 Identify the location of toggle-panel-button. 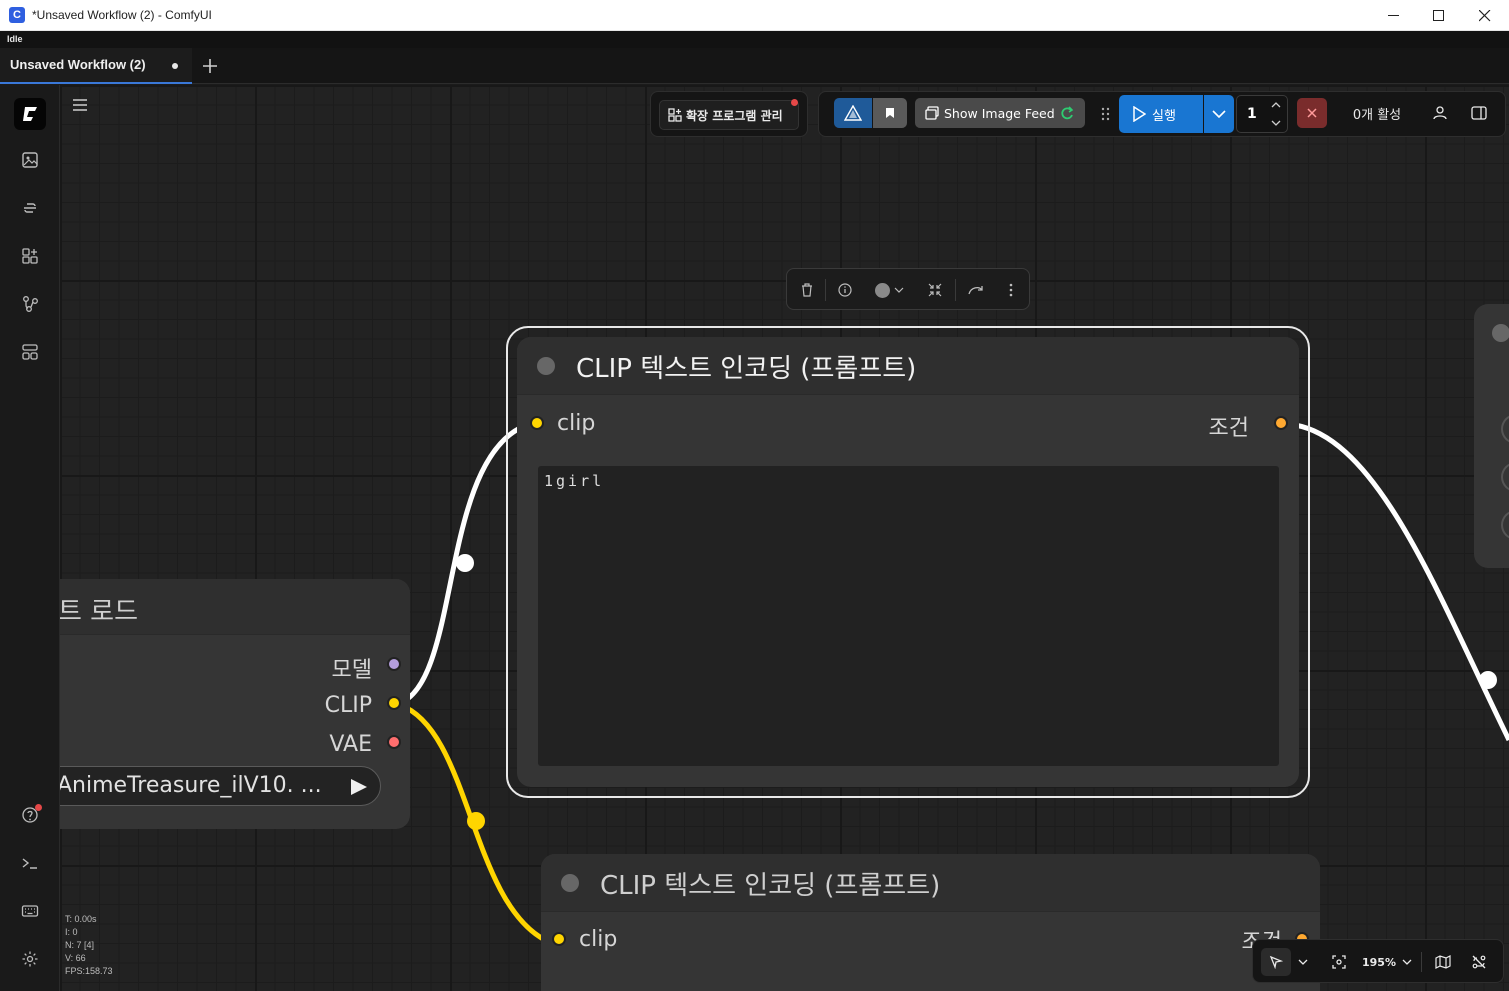
(1479, 113).